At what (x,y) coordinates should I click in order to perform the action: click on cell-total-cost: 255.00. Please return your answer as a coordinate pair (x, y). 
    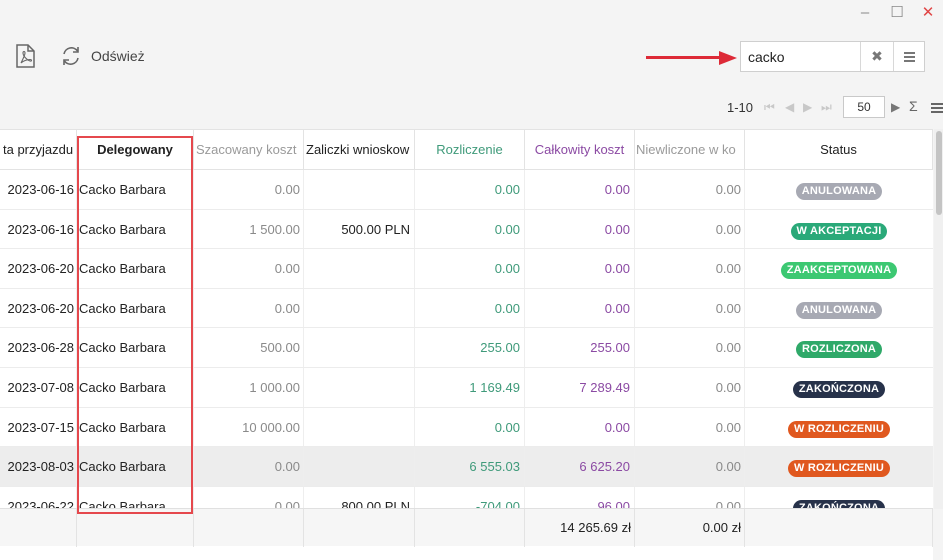
    Looking at the image, I should click on (580, 348).